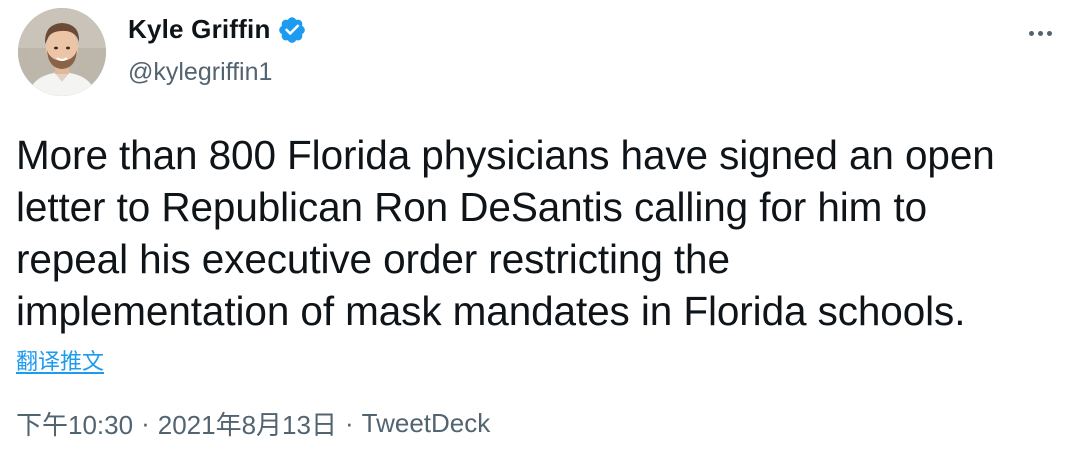 Image resolution: width=1080 pixels, height=468 pixels. I want to click on translate-tweet-link: 翻译推文, so click(60, 360).